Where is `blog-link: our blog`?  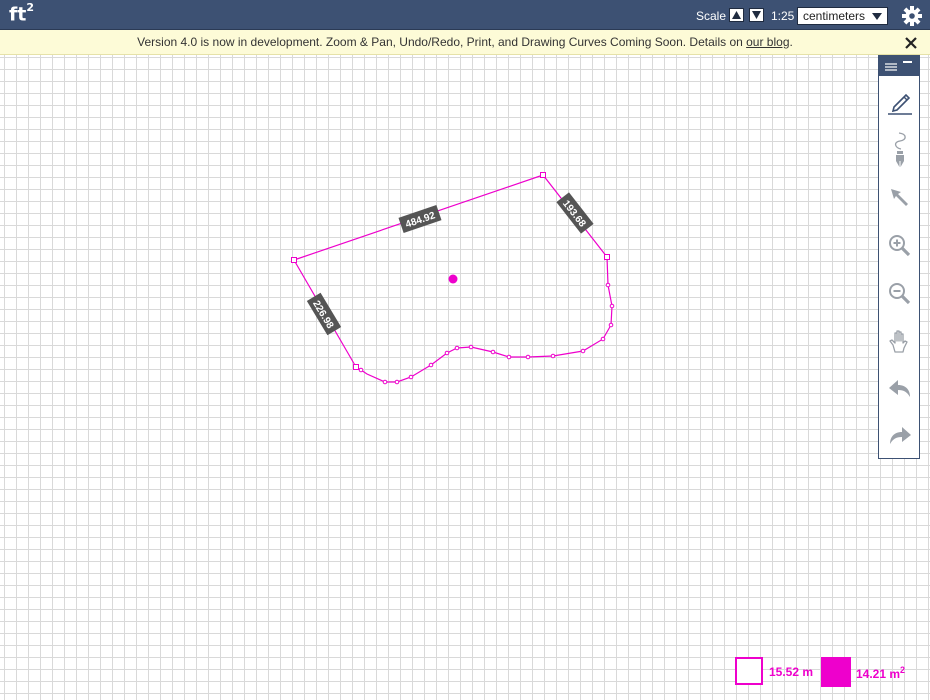
blog-link: our blog is located at coordinates (767, 42).